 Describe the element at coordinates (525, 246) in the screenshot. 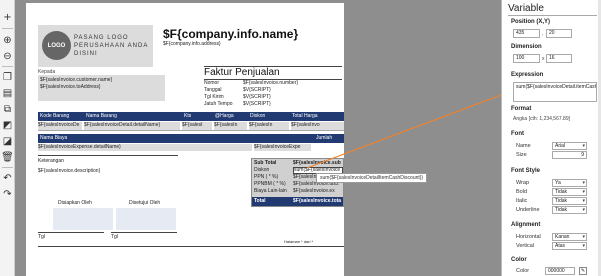

I see `vertical-label: Vertical` at that location.